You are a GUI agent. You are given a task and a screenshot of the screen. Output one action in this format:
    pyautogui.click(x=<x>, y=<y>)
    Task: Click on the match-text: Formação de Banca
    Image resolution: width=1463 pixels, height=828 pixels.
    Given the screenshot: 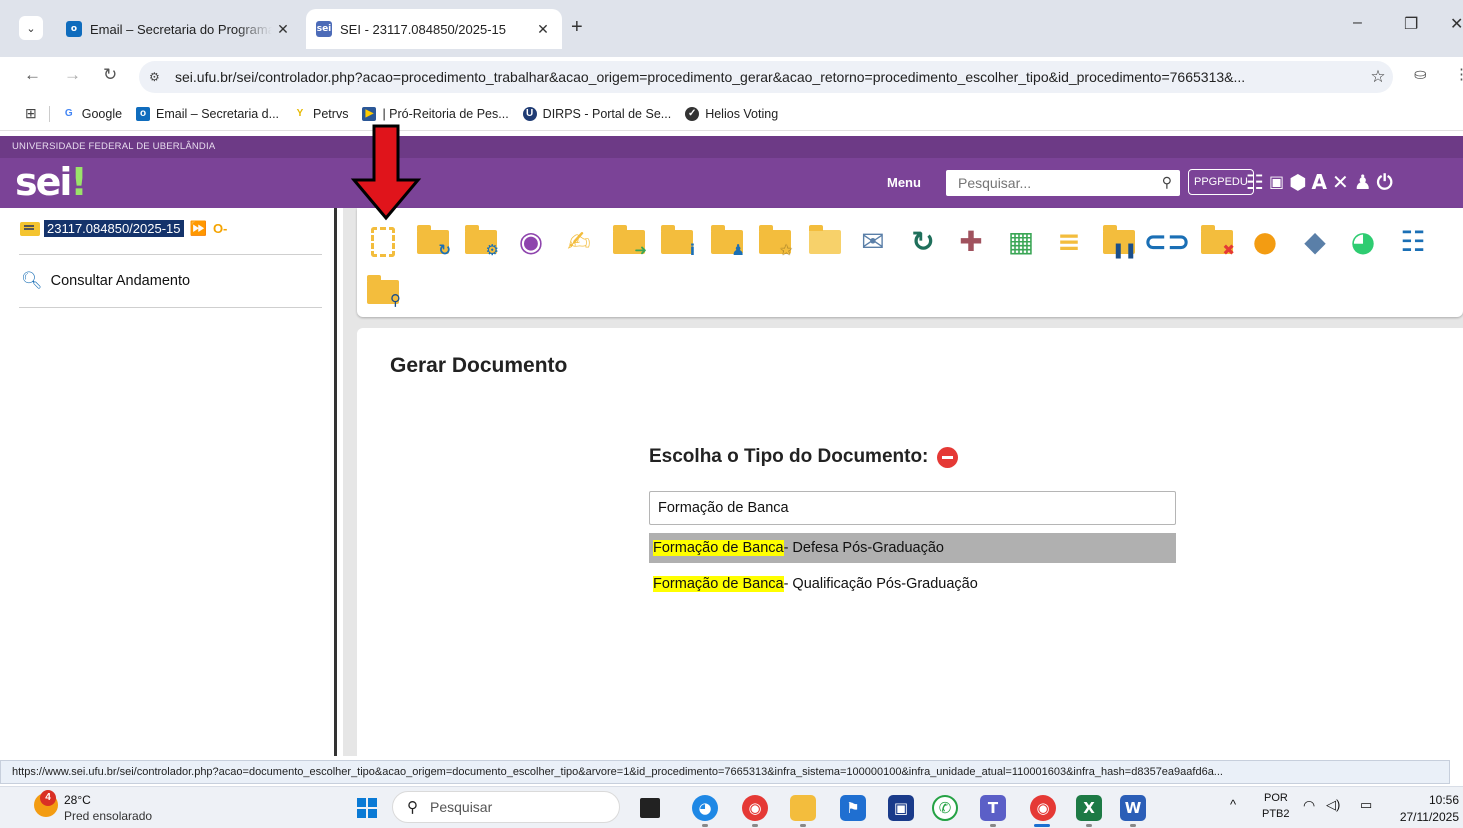 What is the action you would take?
    pyautogui.click(x=718, y=548)
    